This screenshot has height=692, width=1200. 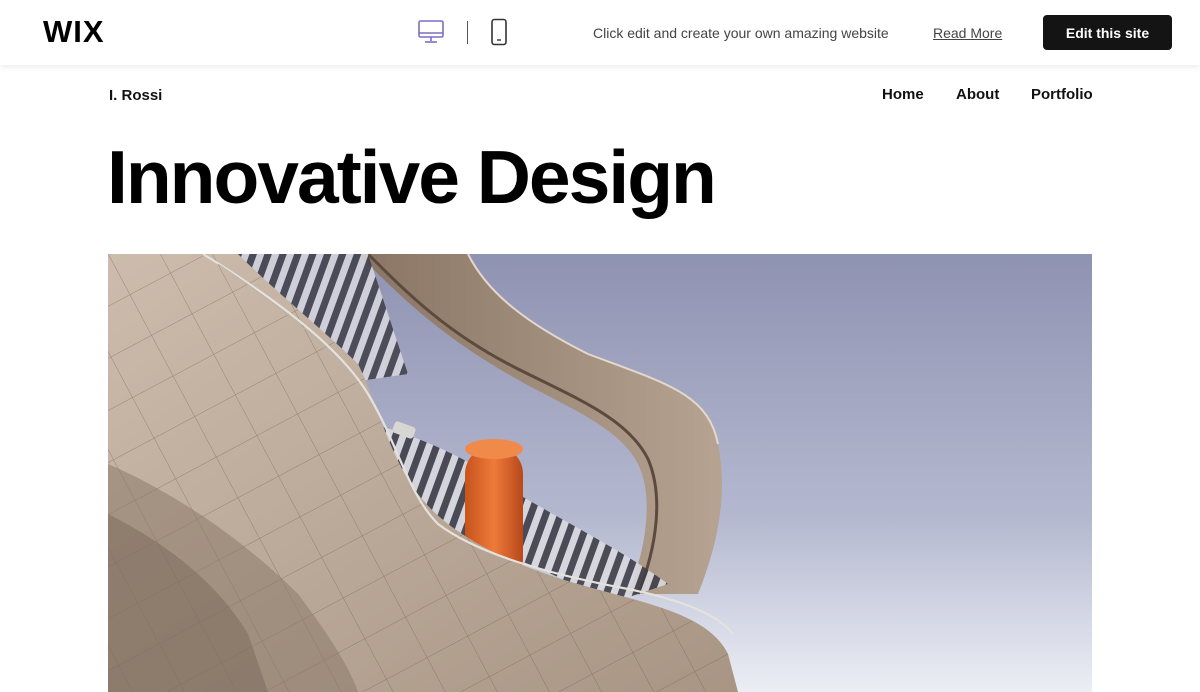 I want to click on read-more-link: Read More, so click(x=967, y=33).